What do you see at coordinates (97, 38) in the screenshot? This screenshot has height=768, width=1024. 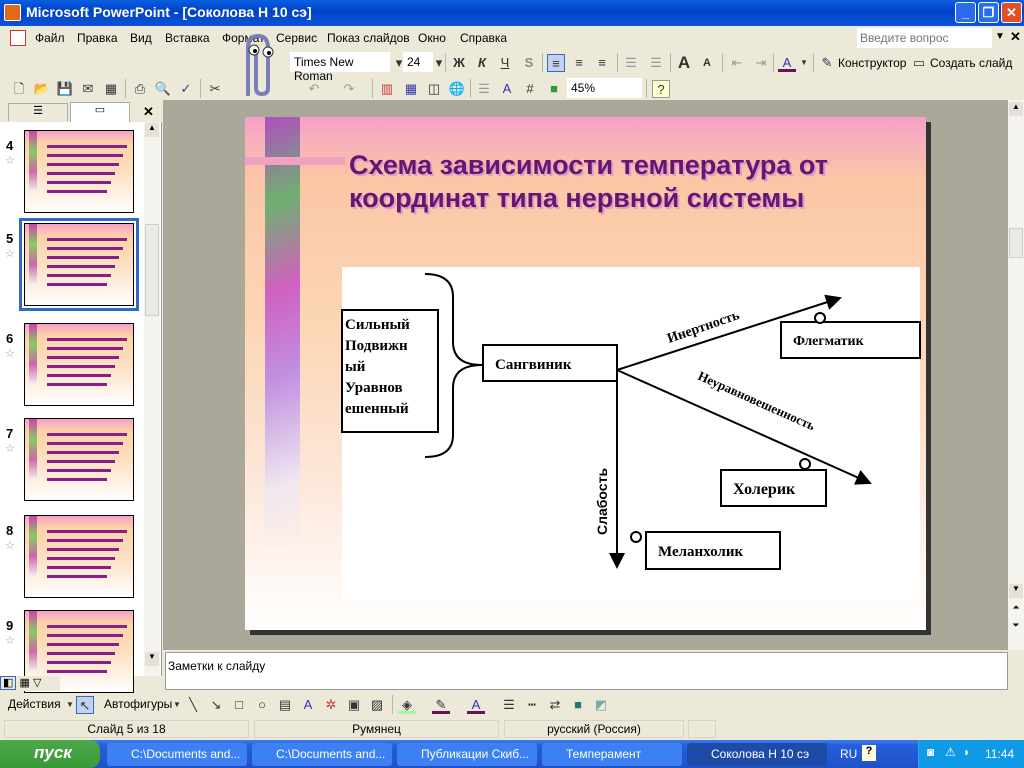 I see `menu-edit: Правка` at bounding box center [97, 38].